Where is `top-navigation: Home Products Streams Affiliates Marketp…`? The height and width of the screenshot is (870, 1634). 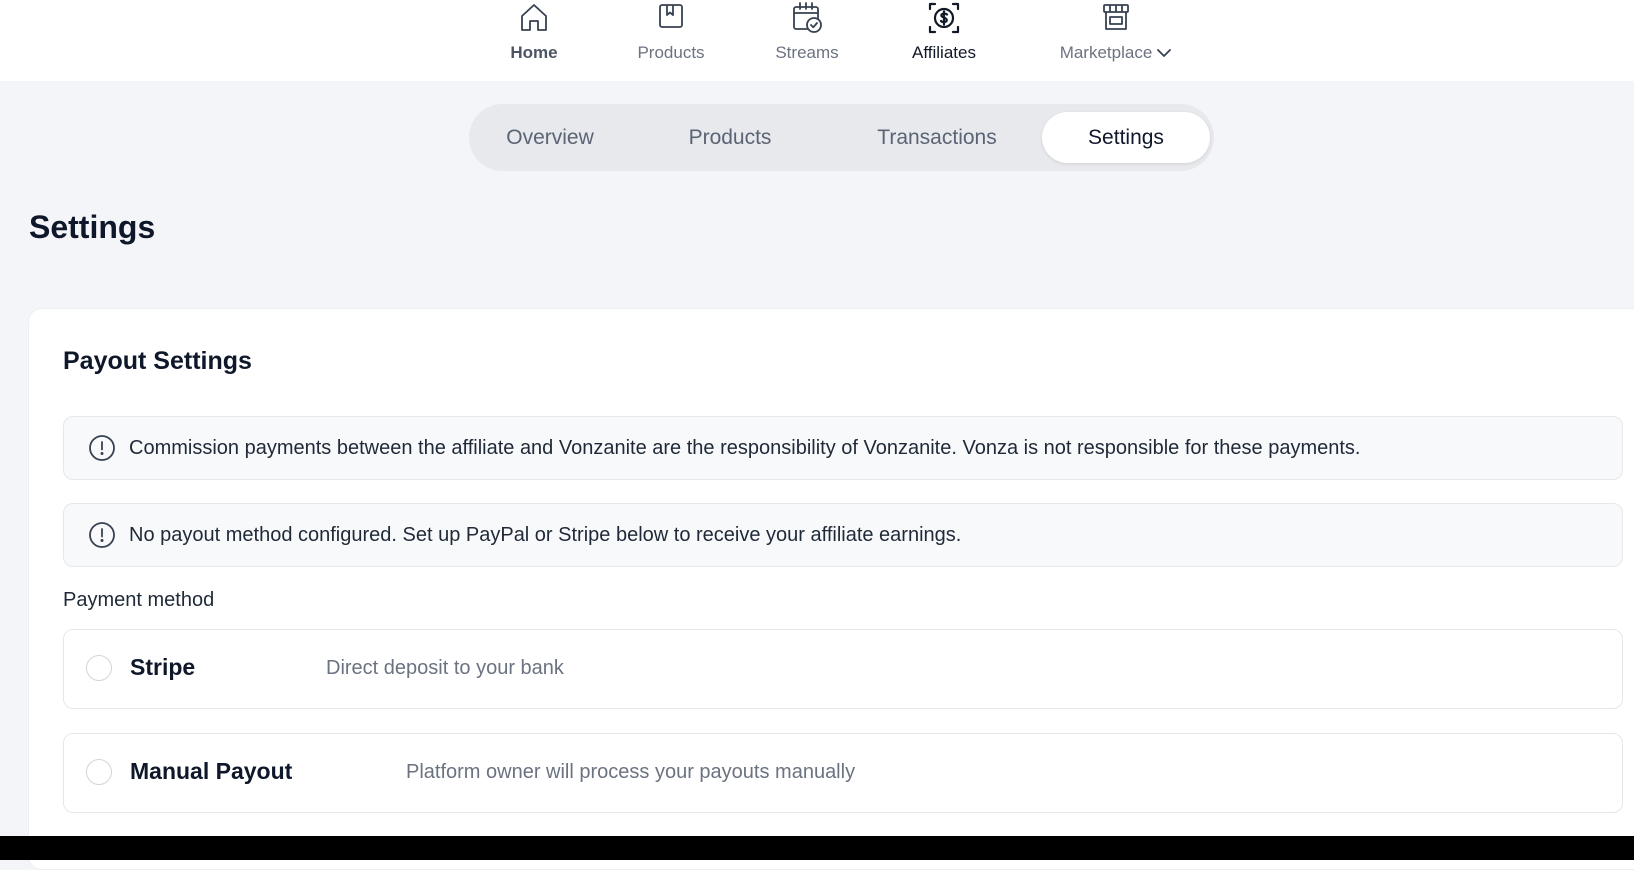 top-navigation: Home Products Streams Affiliates Marketp… is located at coordinates (817, 40).